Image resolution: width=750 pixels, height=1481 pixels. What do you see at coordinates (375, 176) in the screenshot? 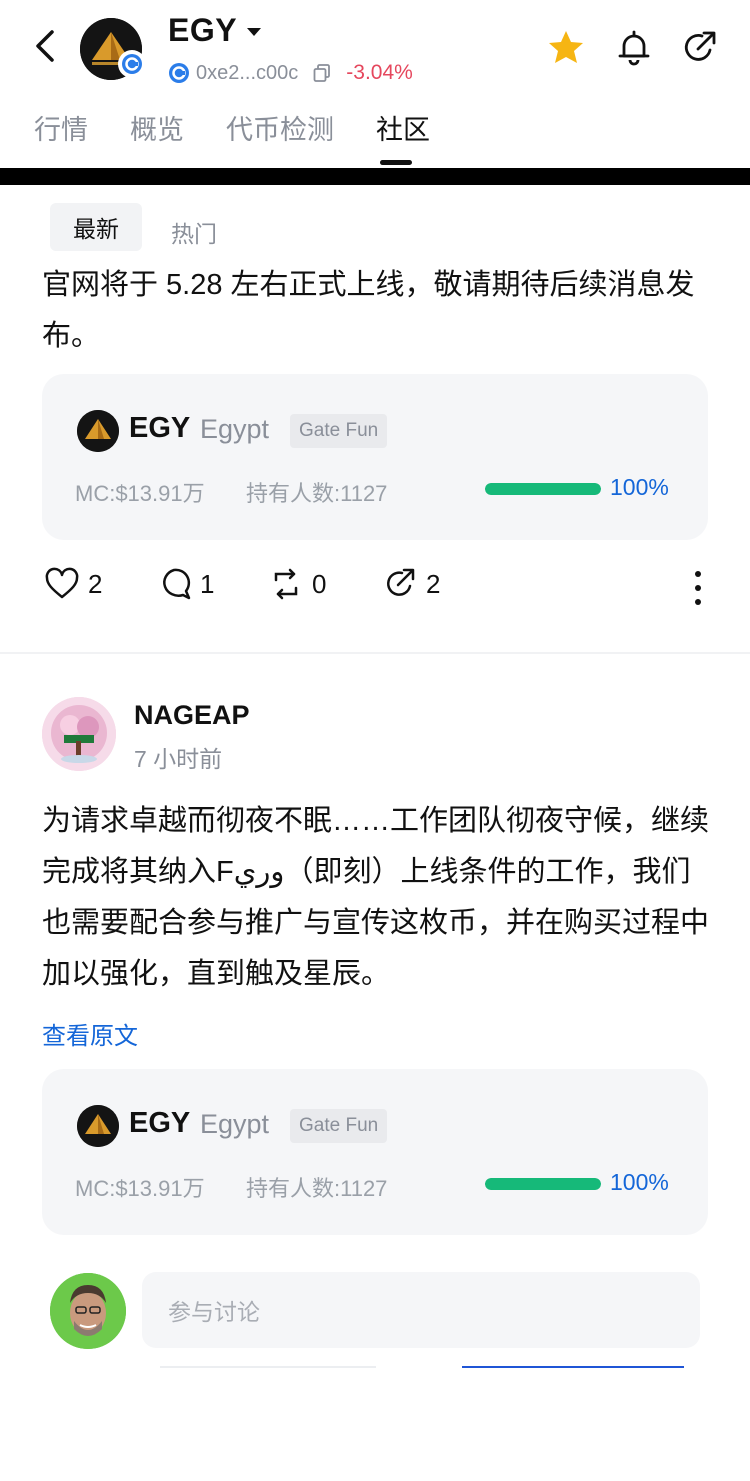
I see `divider-bar` at bounding box center [375, 176].